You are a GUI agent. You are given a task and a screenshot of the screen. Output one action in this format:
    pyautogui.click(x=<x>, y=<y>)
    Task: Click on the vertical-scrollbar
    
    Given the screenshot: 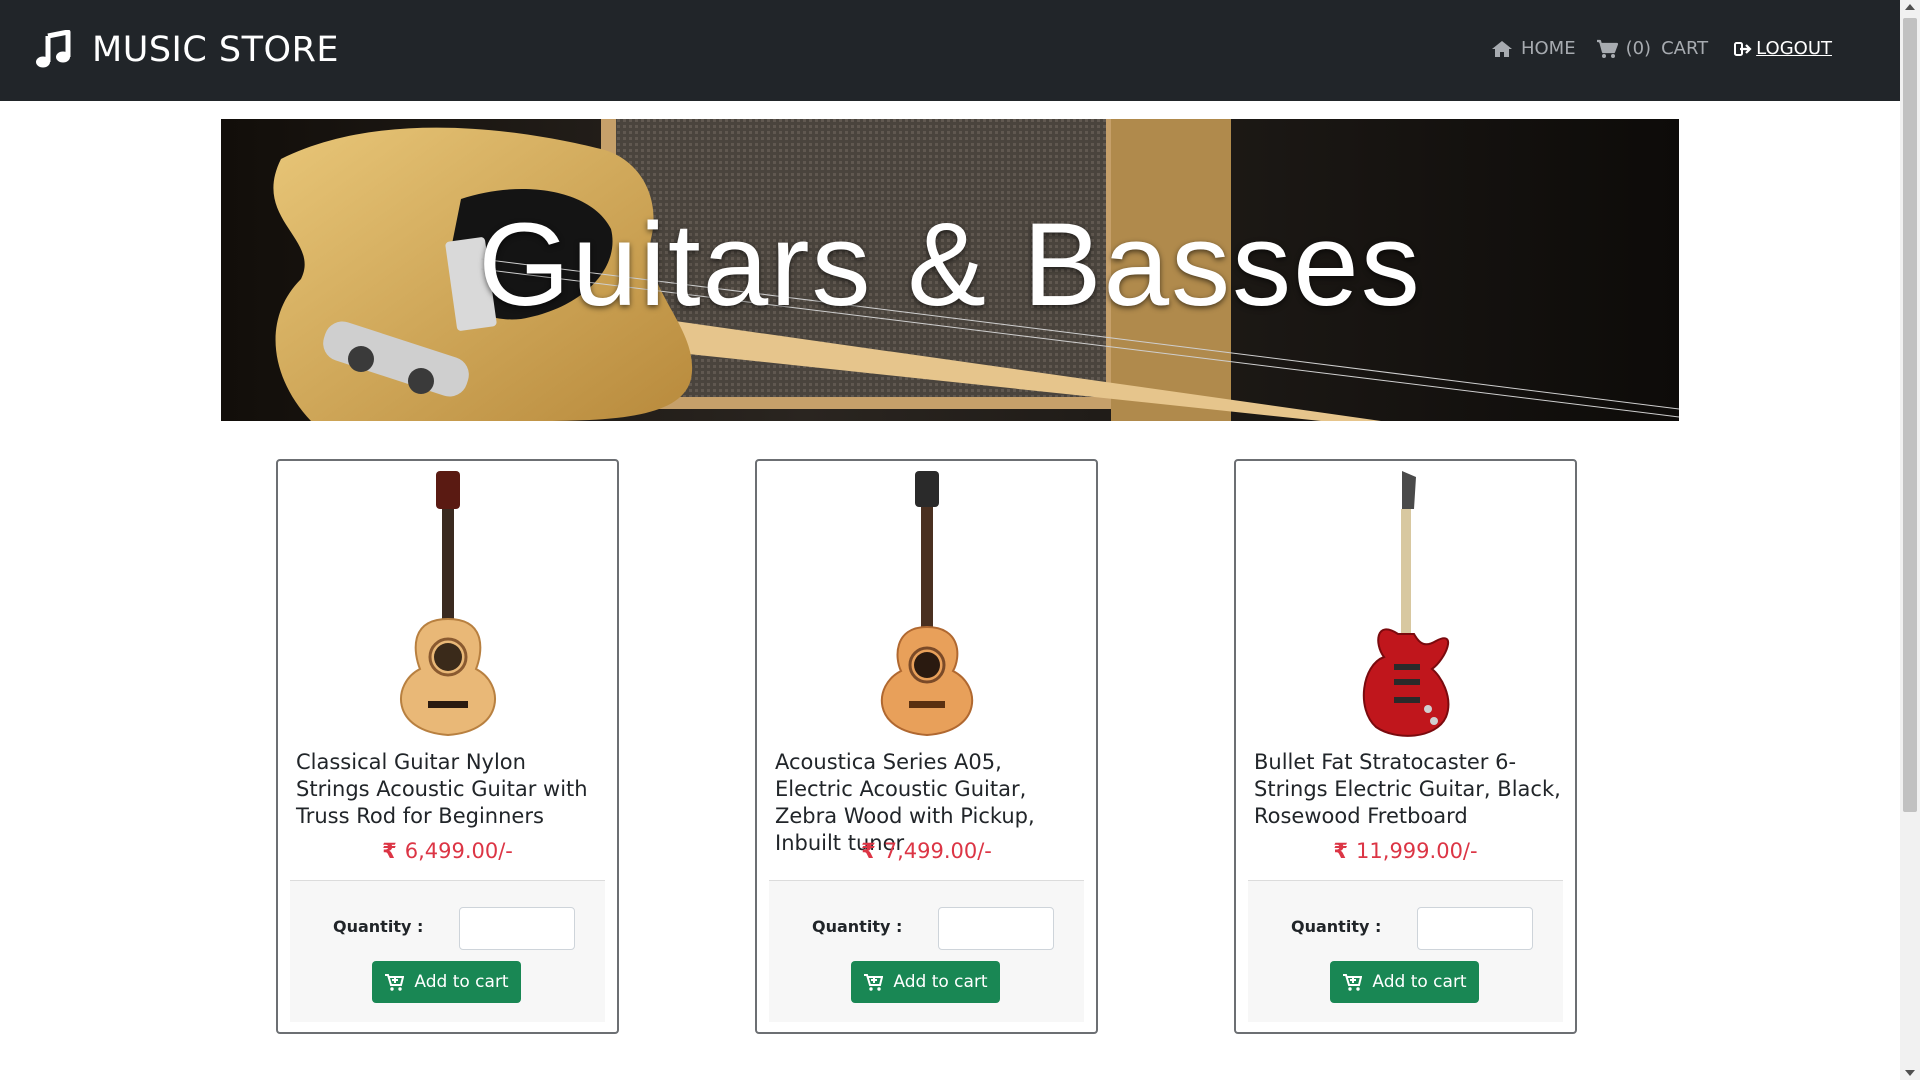 What is the action you would take?
    pyautogui.click(x=1910, y=540)
    